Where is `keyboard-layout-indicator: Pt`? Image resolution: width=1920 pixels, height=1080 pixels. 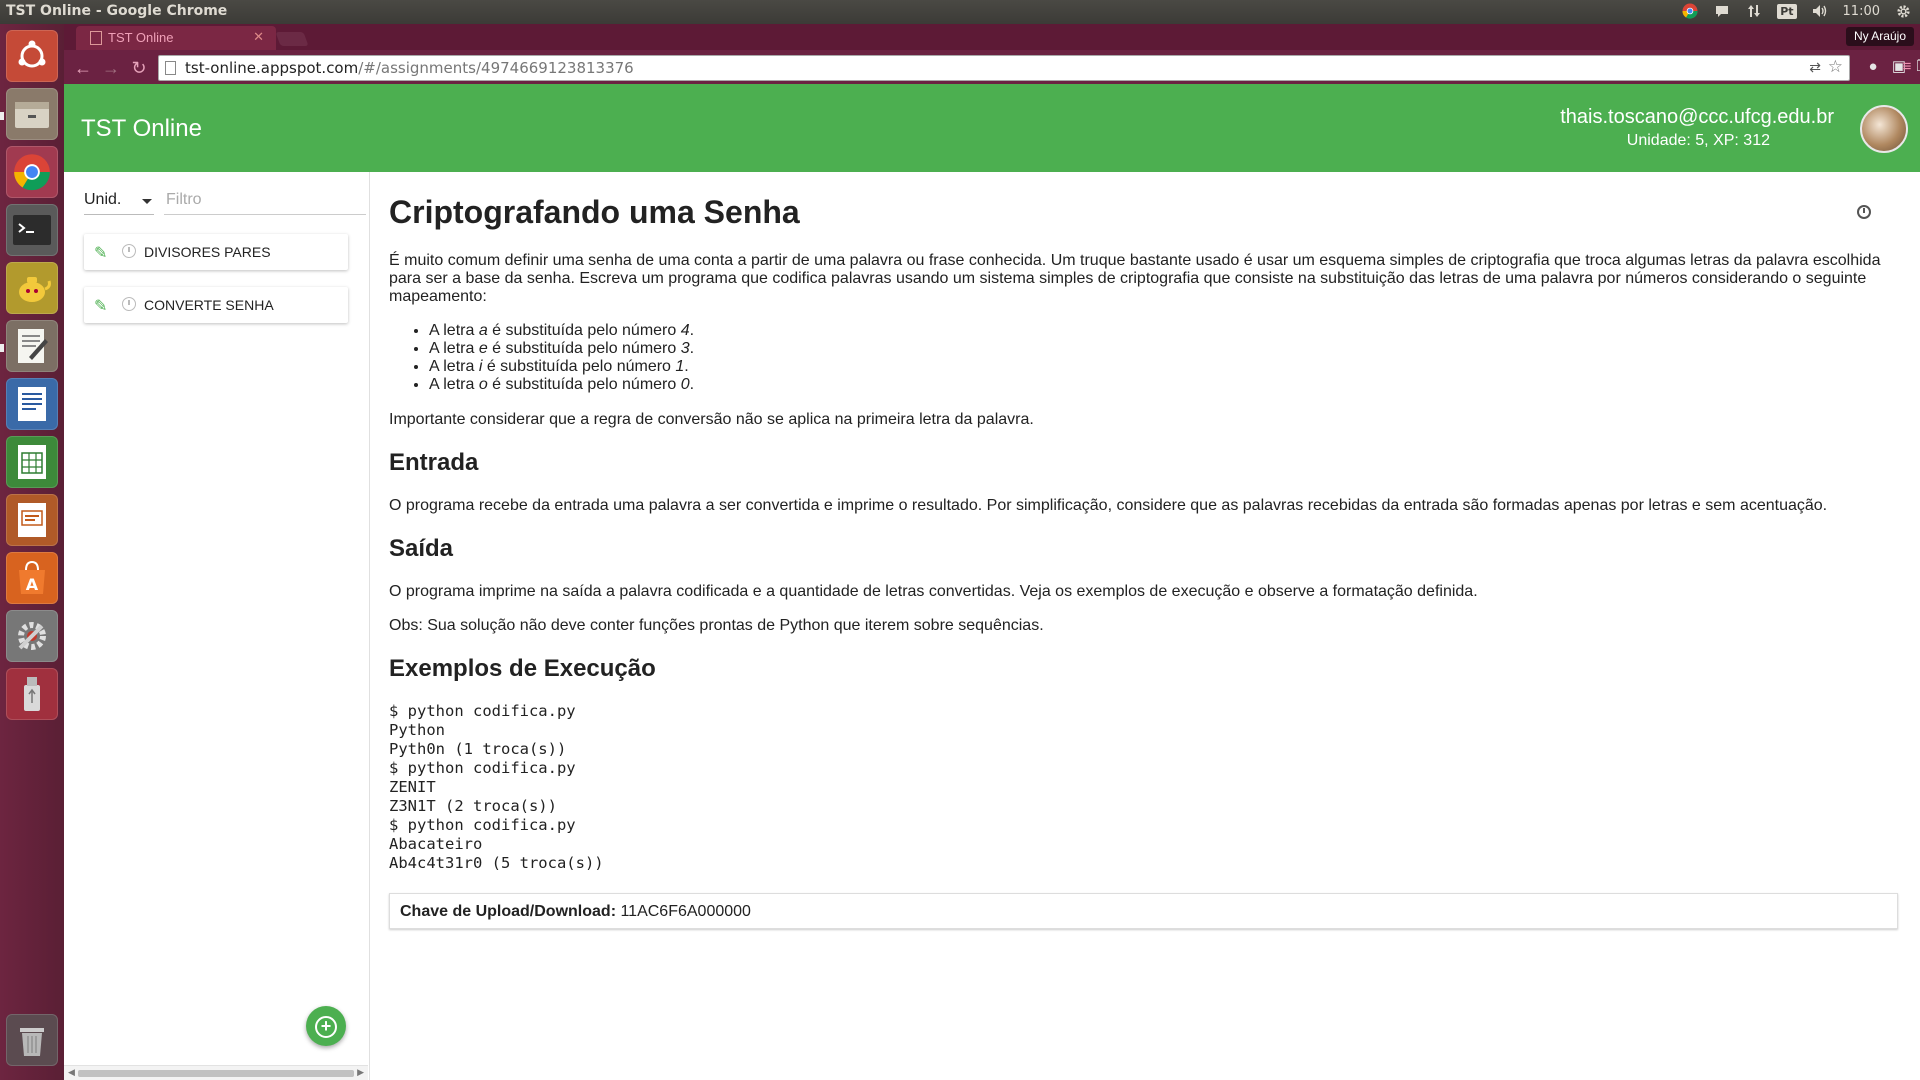
keyboard-layout-indicator: Pt is located at coordinates (1787, 11).